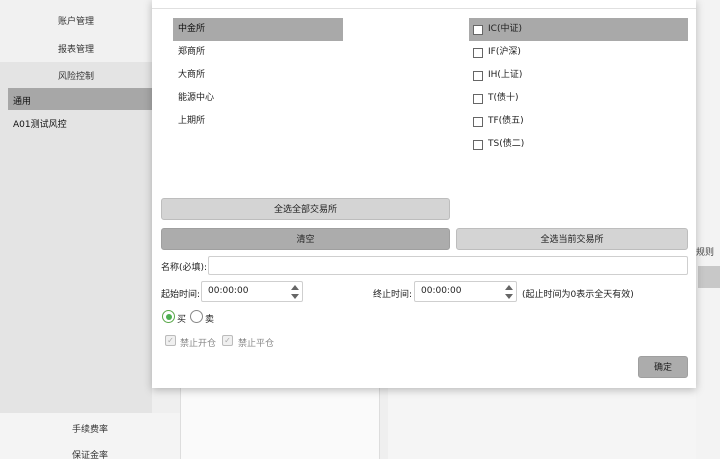 The image size is (720, 459). Describe the element at coordinates (578, 29) in the screenshot. I see `contract-item: IC(中证)` at that location.